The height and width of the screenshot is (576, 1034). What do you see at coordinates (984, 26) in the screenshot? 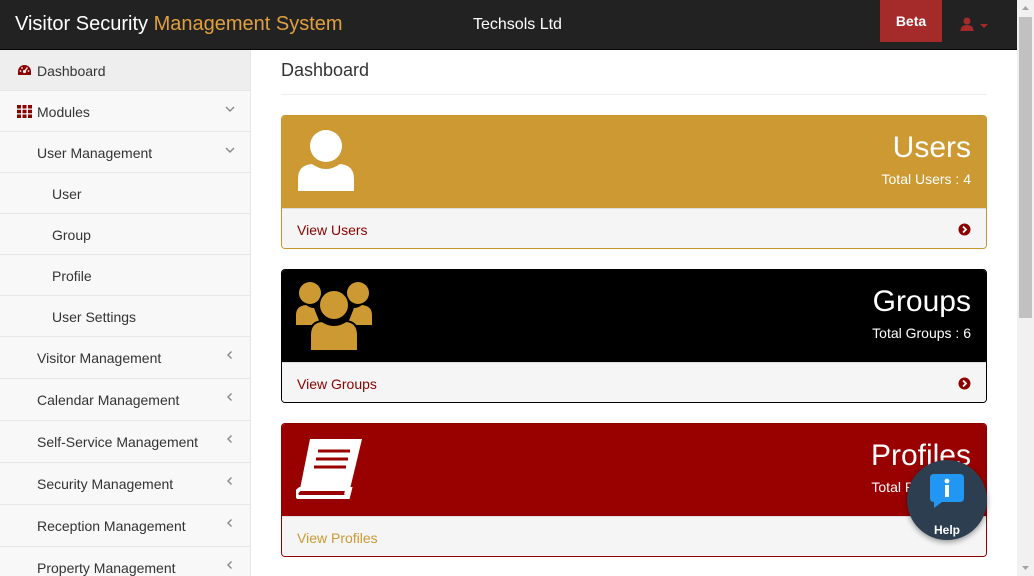
I see `caret-down-icon` at bounding box center [984, 26].